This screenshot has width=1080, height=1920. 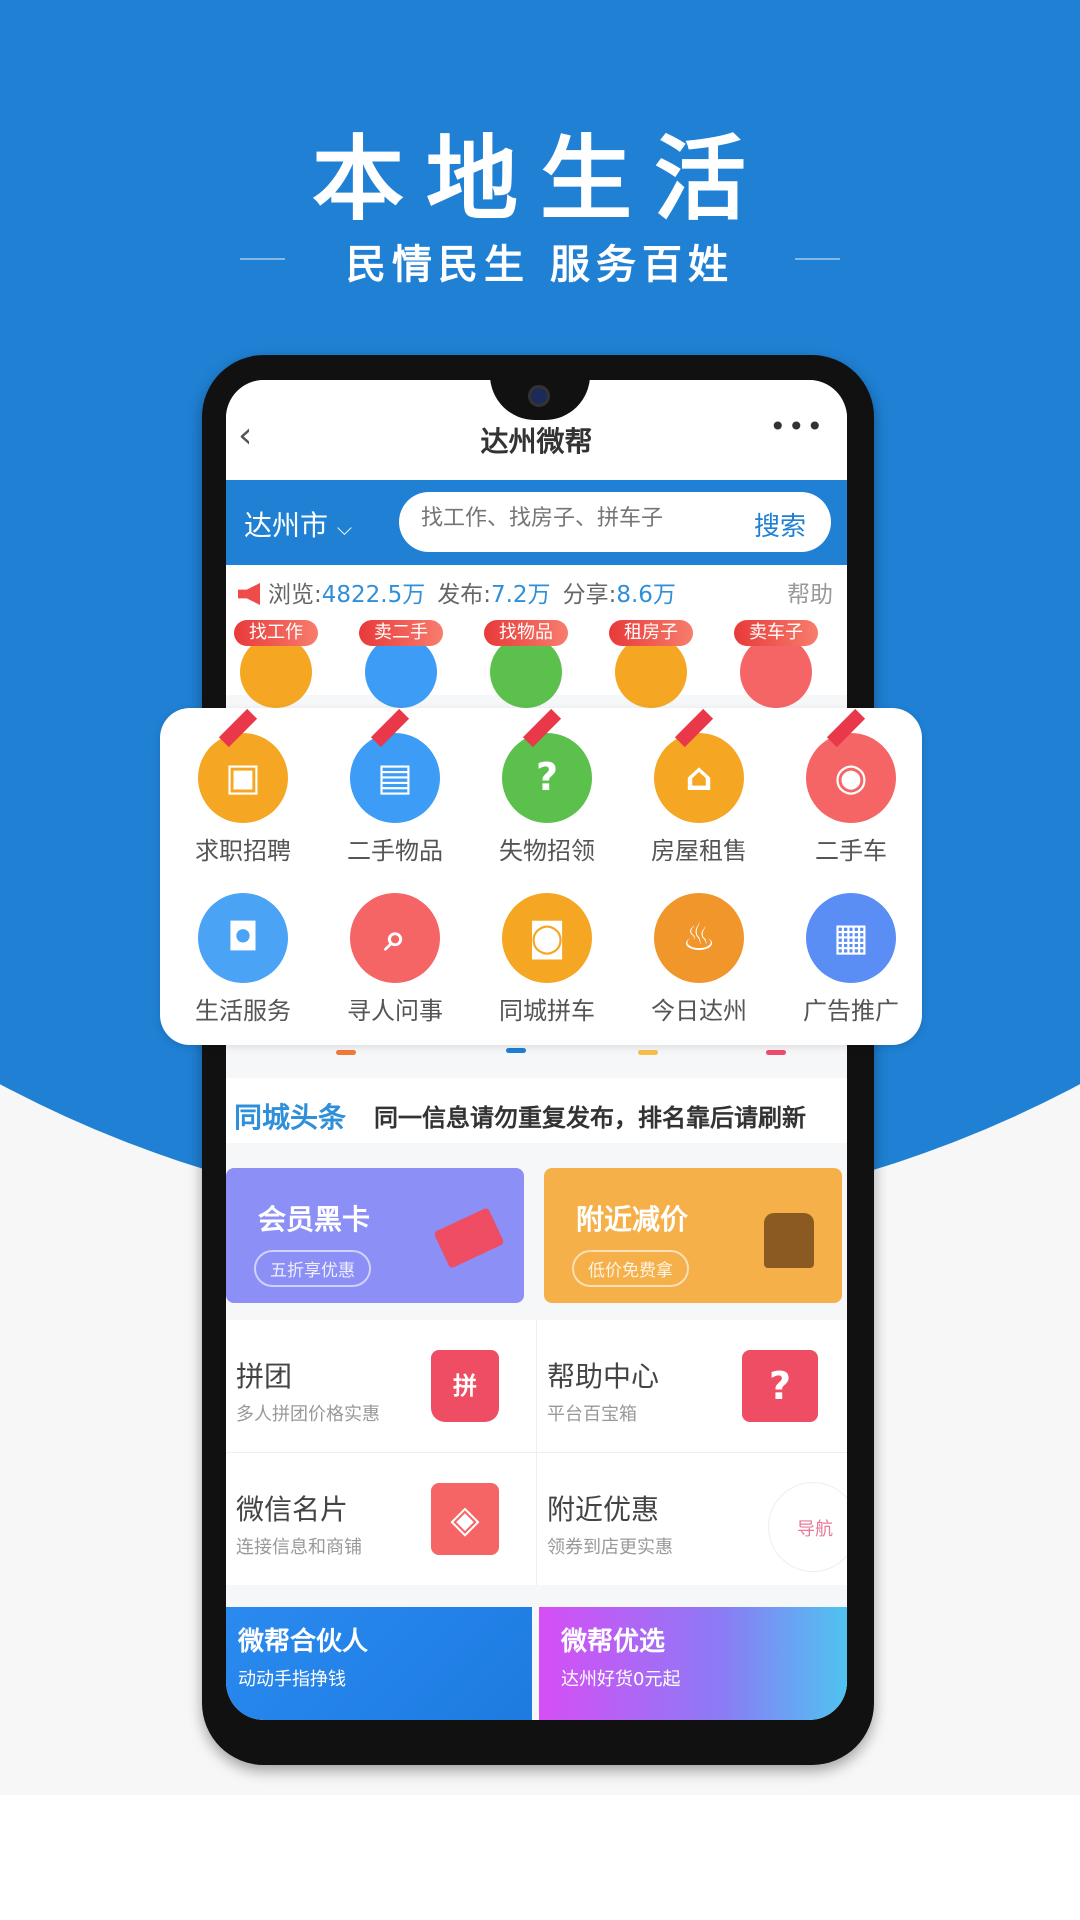 I want to click on category-item: ▦ 广告推广, so click(x=851, y=959).